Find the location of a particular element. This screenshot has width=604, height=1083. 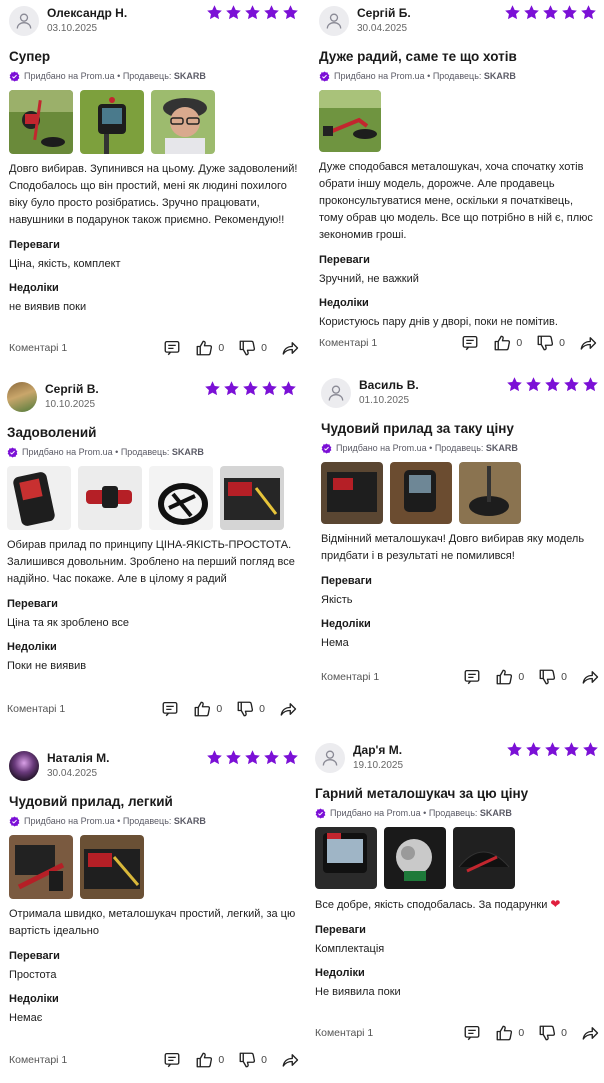

purchase-info: Придбано на Prom.ua • Продавець: SKARB is located at coordinates (154, 821).